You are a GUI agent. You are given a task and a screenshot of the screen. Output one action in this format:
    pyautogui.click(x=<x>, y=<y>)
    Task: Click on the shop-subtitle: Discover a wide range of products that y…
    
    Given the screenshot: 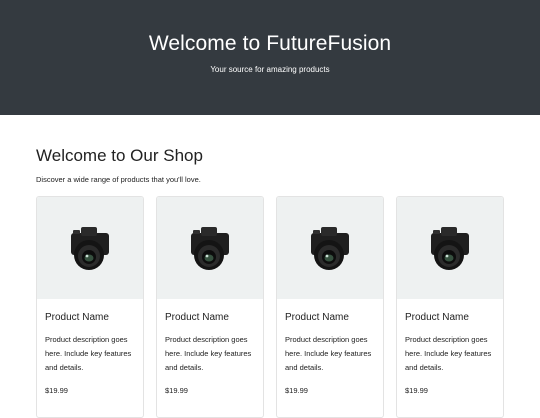 What is the action you would take?
    pyautogui.click(x=118, y=179)
    